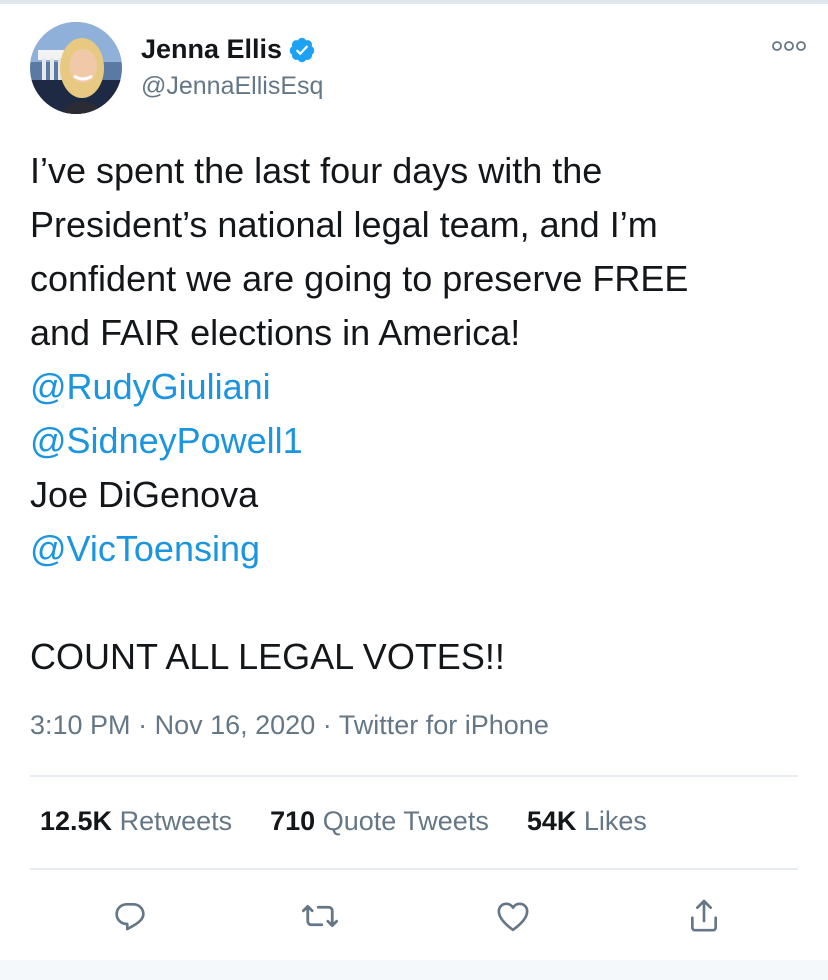 The width and height of the screenshot is (828, 980). What do you see at coordinates (789, 46) in the screenshot?
I see `more-icon` at bounding box center [789, 46].